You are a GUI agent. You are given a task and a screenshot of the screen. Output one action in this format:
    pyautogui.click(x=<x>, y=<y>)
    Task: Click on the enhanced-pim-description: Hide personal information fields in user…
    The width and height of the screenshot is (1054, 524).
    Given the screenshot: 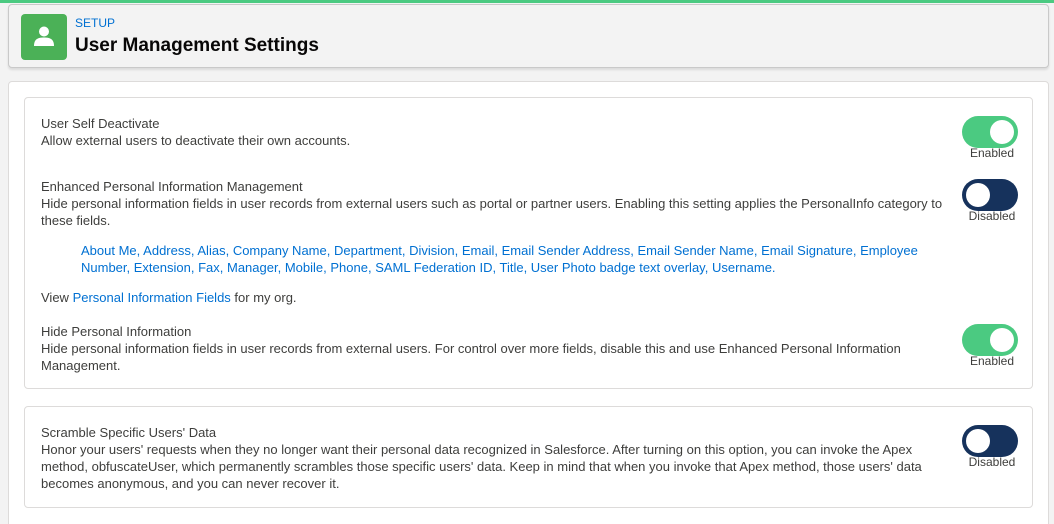 What is the action you would take?
    pyautogui.click(x=492, y=212)
    